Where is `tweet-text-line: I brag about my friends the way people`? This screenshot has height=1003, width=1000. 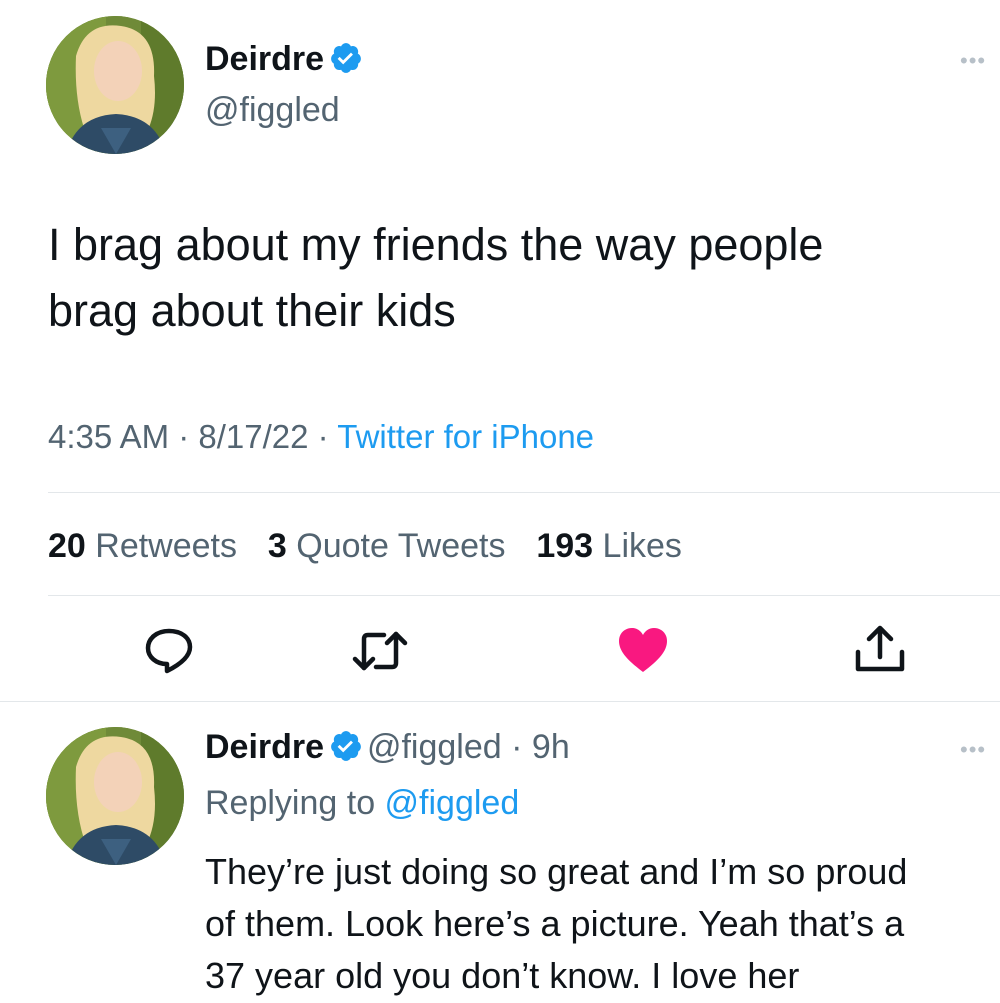 tweet-text-line: I brag about my friends the way people is located at coordinates (436, 244).